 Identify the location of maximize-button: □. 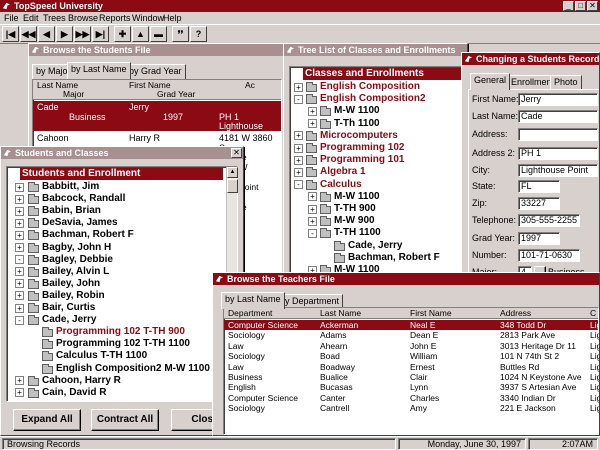
(580, 6).